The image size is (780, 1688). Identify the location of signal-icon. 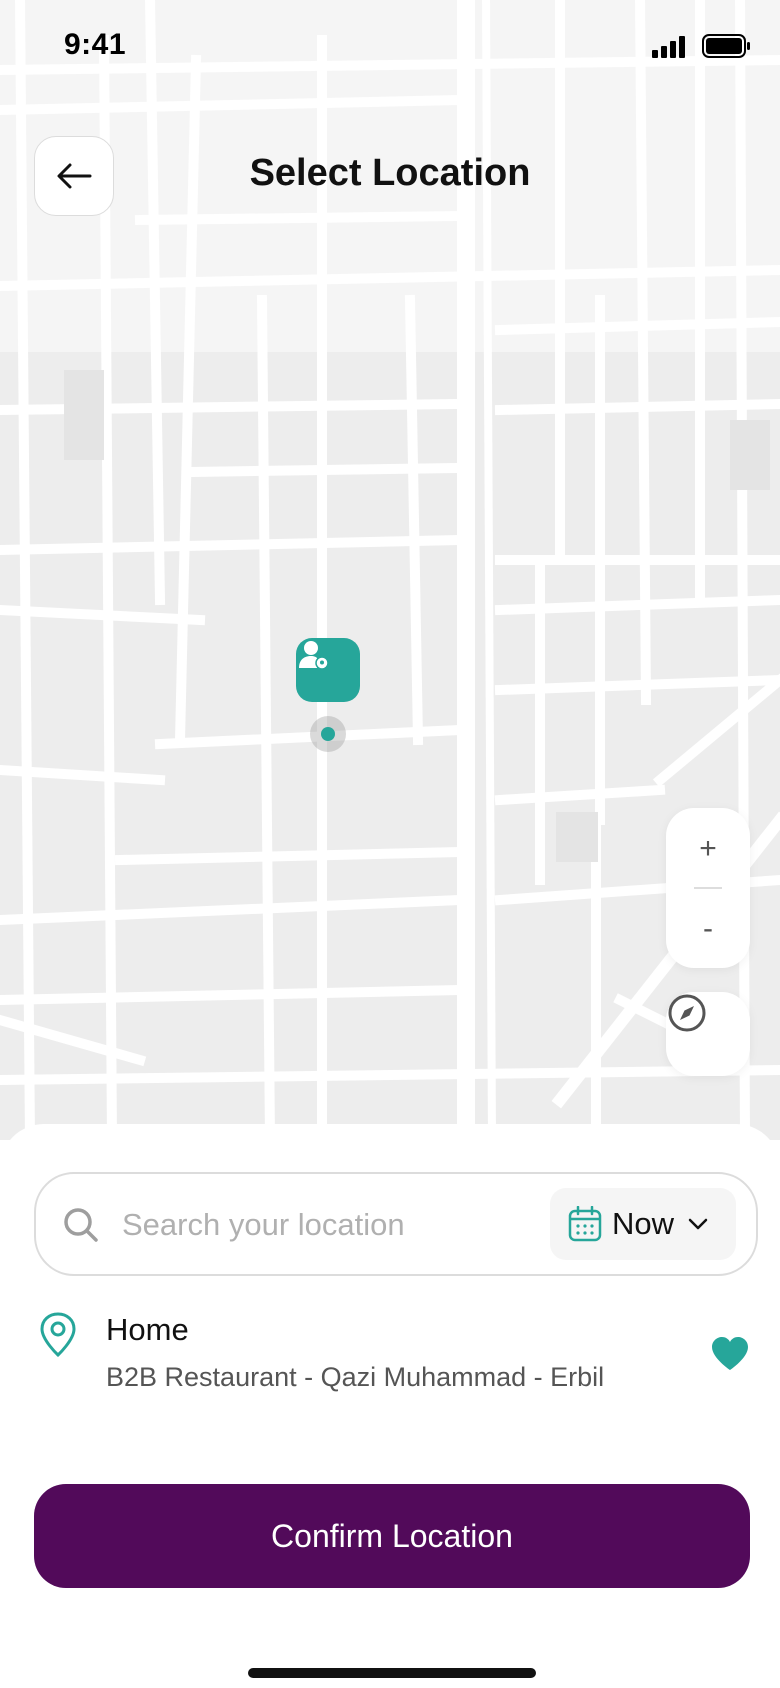
(668, 47).